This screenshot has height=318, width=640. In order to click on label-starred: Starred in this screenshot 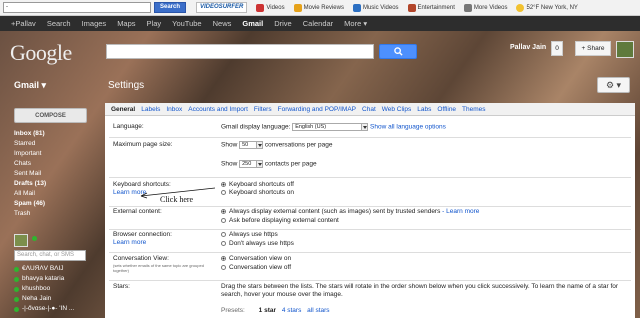, I will do `click(30, 144)`.